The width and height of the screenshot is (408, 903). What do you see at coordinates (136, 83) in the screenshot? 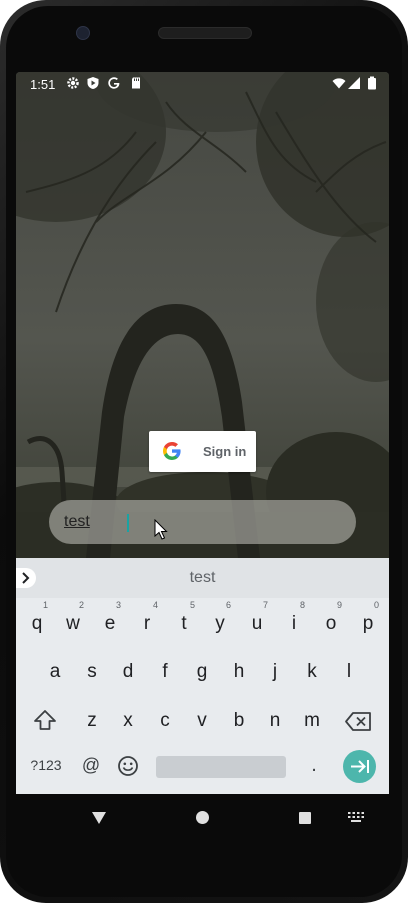
I see `sd-card-icon` at bounding box center [136, 83].